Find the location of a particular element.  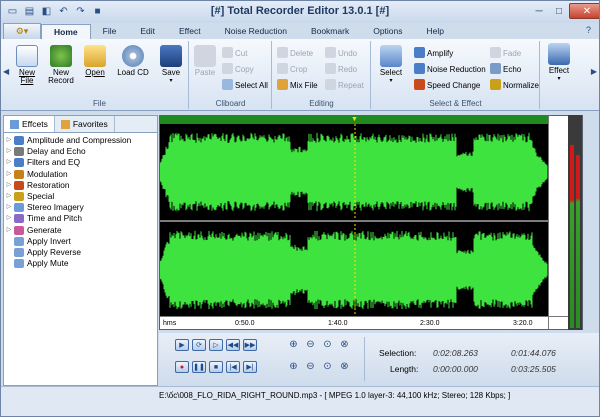

open-button: Open is located at coordinates (95, 61).